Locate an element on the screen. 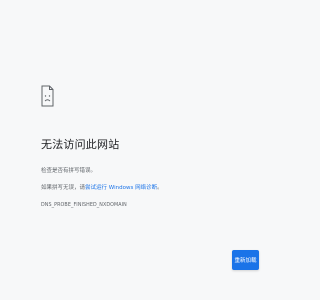  reload-button: 重新加载 is located at coordinates (245, 260).